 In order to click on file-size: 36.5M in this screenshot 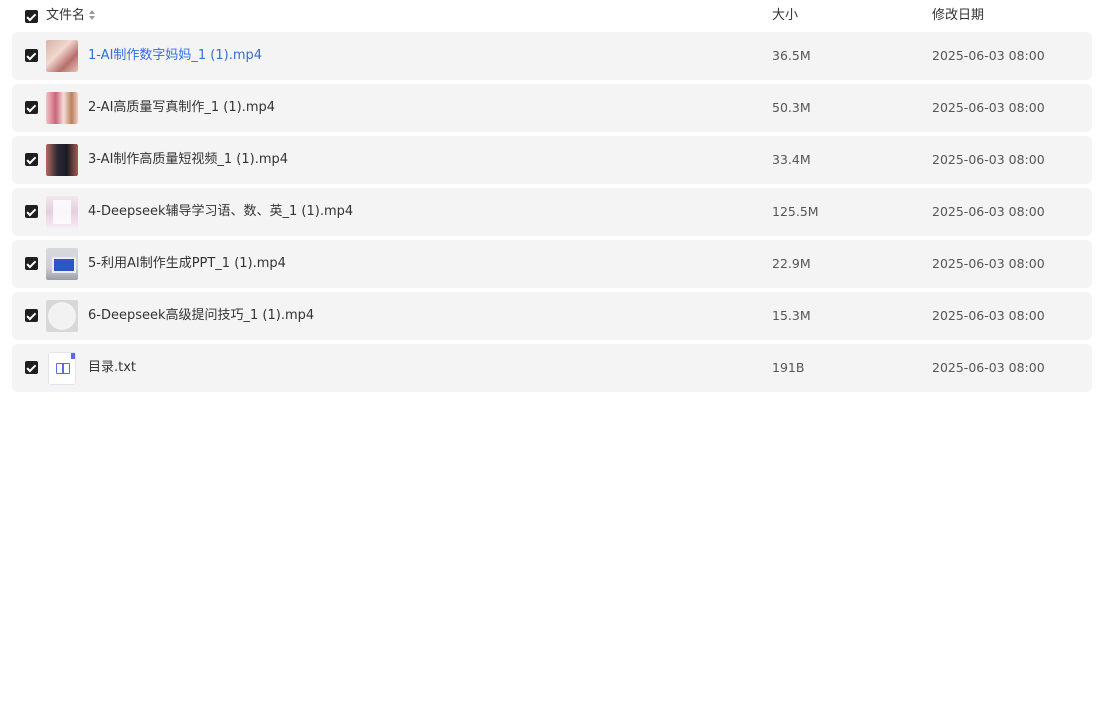, I will do `click(791, 55)`.